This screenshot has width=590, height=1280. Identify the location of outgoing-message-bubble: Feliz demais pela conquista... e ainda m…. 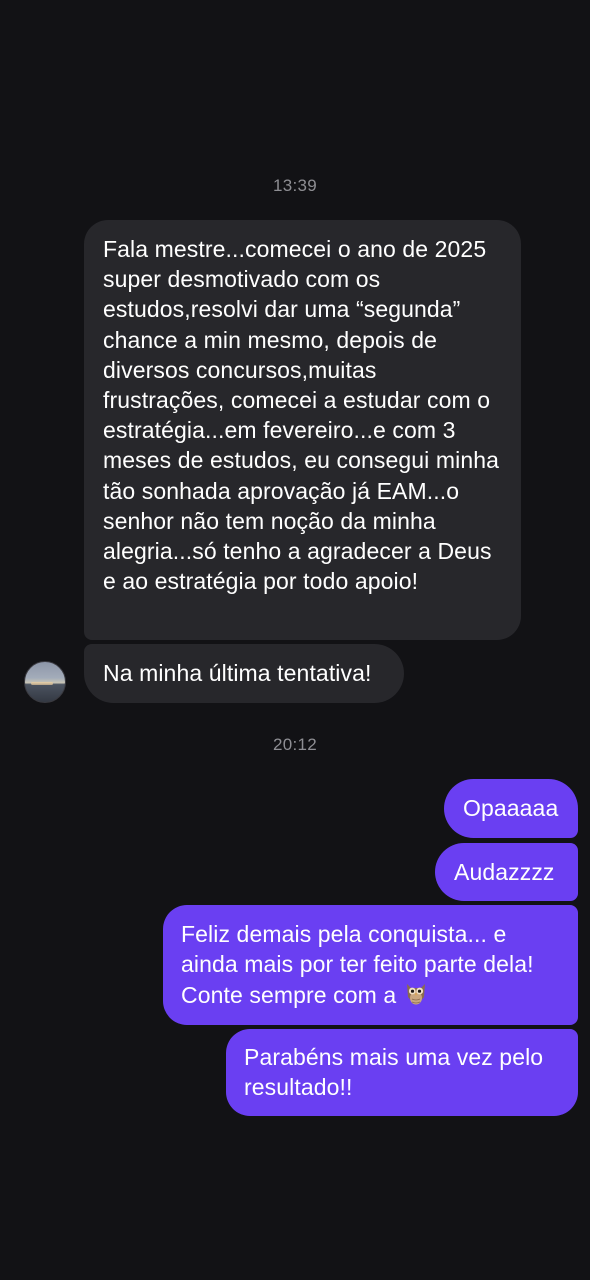
(370, 965).